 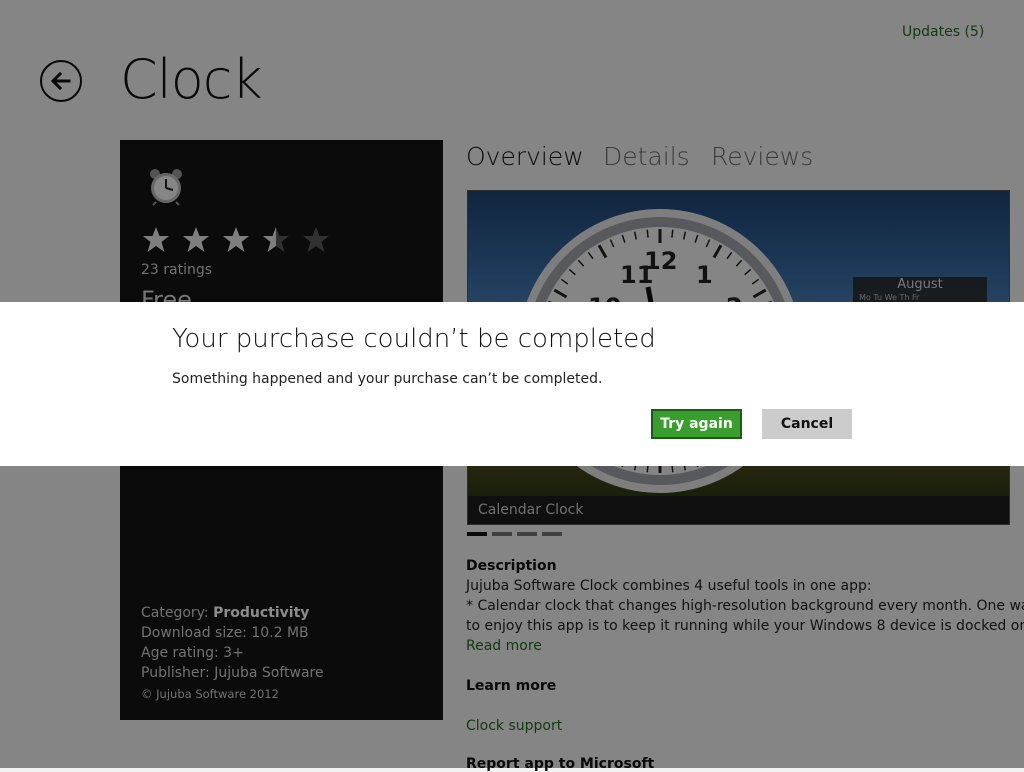 What do you see at coordinates (807, 424) in the screenshot?
I see `cancel-button: Cancel` at bounding box center [807, 424].